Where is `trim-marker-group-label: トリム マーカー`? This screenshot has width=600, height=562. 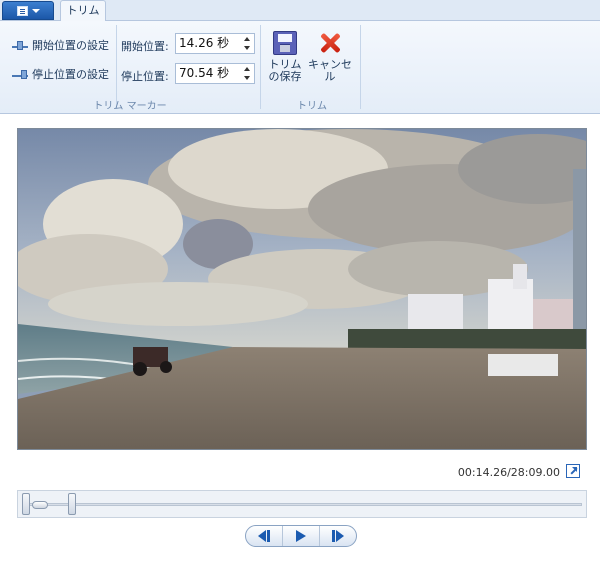 trim-marker-group-label: トリム マーカー is located at coordinates (130, 106).